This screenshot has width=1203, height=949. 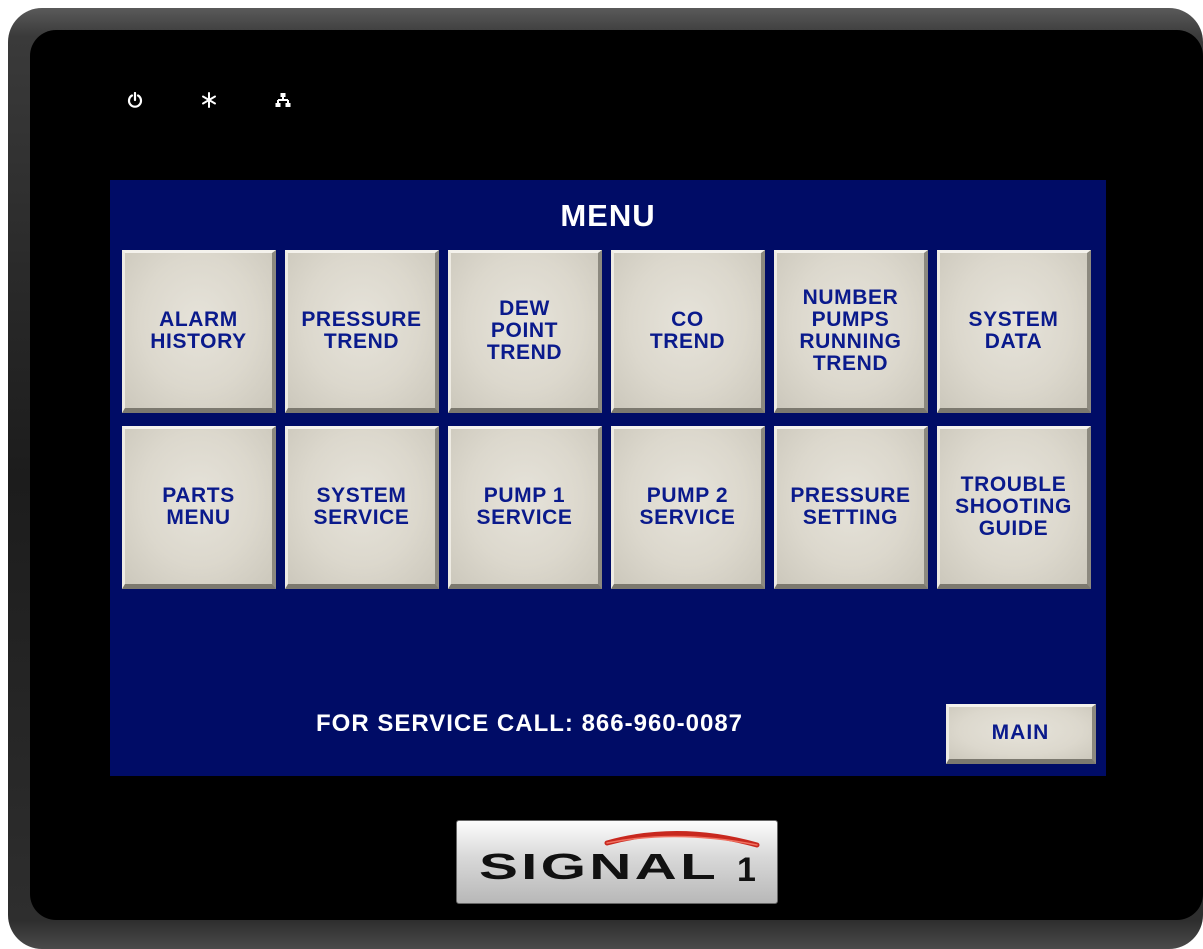 I want to click on button-label: CO, so click(x=687, y=319).